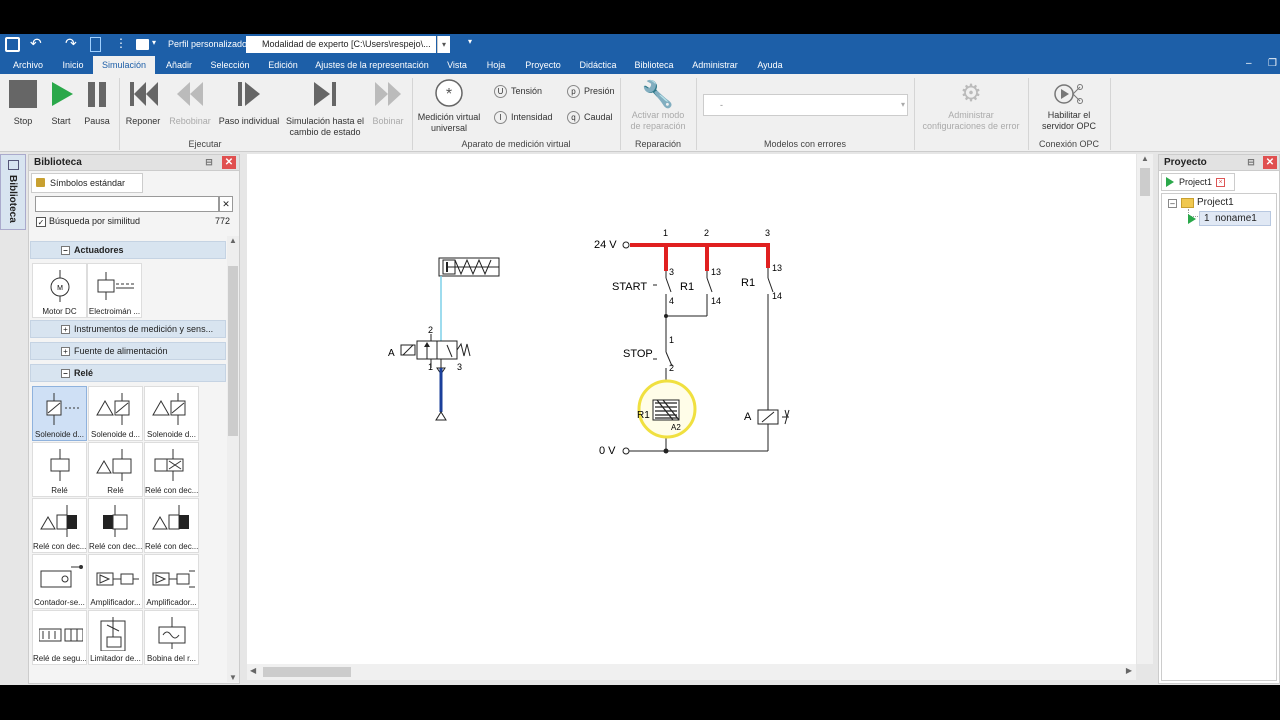  I want to click on similarity-checkbox: ✓, so click(41, 222).